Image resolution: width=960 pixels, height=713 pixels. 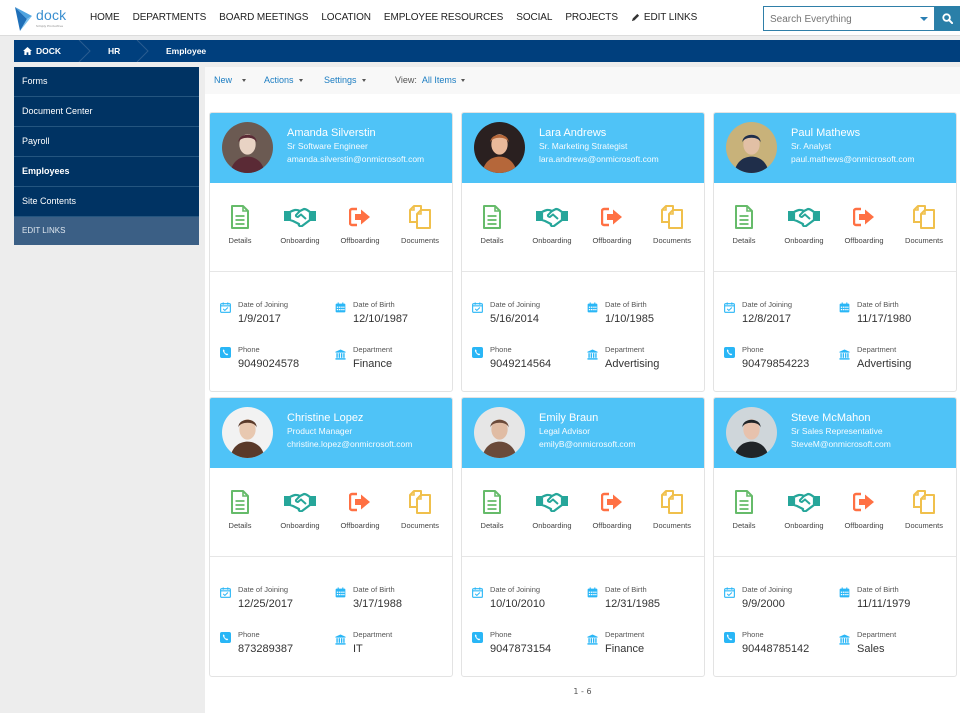 I want to click on phone-value: 9049214564, so click(x=520, y=364).